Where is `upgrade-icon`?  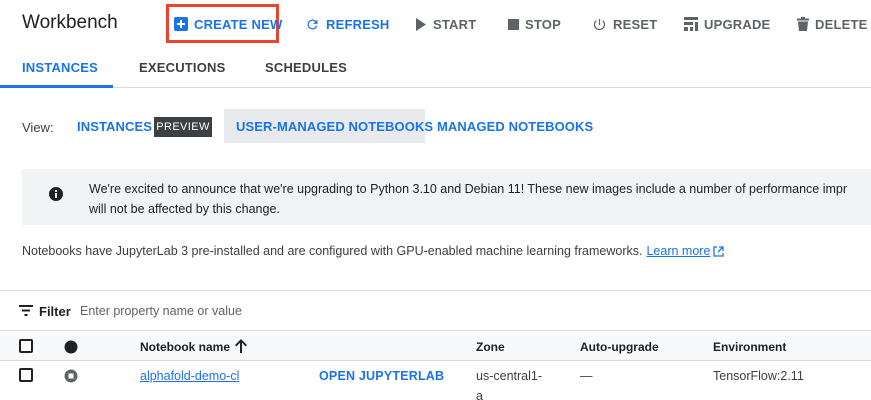
upgrade-icon is located at coordinates (691, 24).